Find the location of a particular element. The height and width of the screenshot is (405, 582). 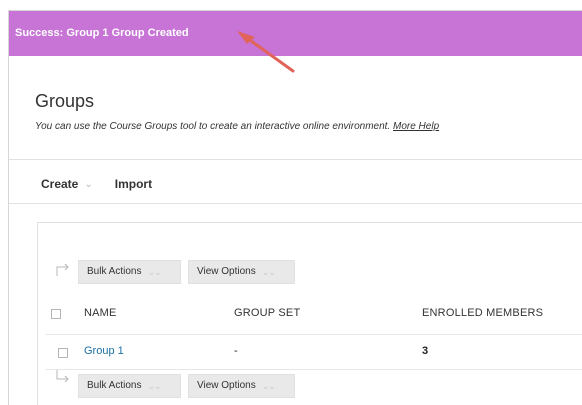

success-message: Success: Group 1 Group Created is located at coordinates (102, 33).